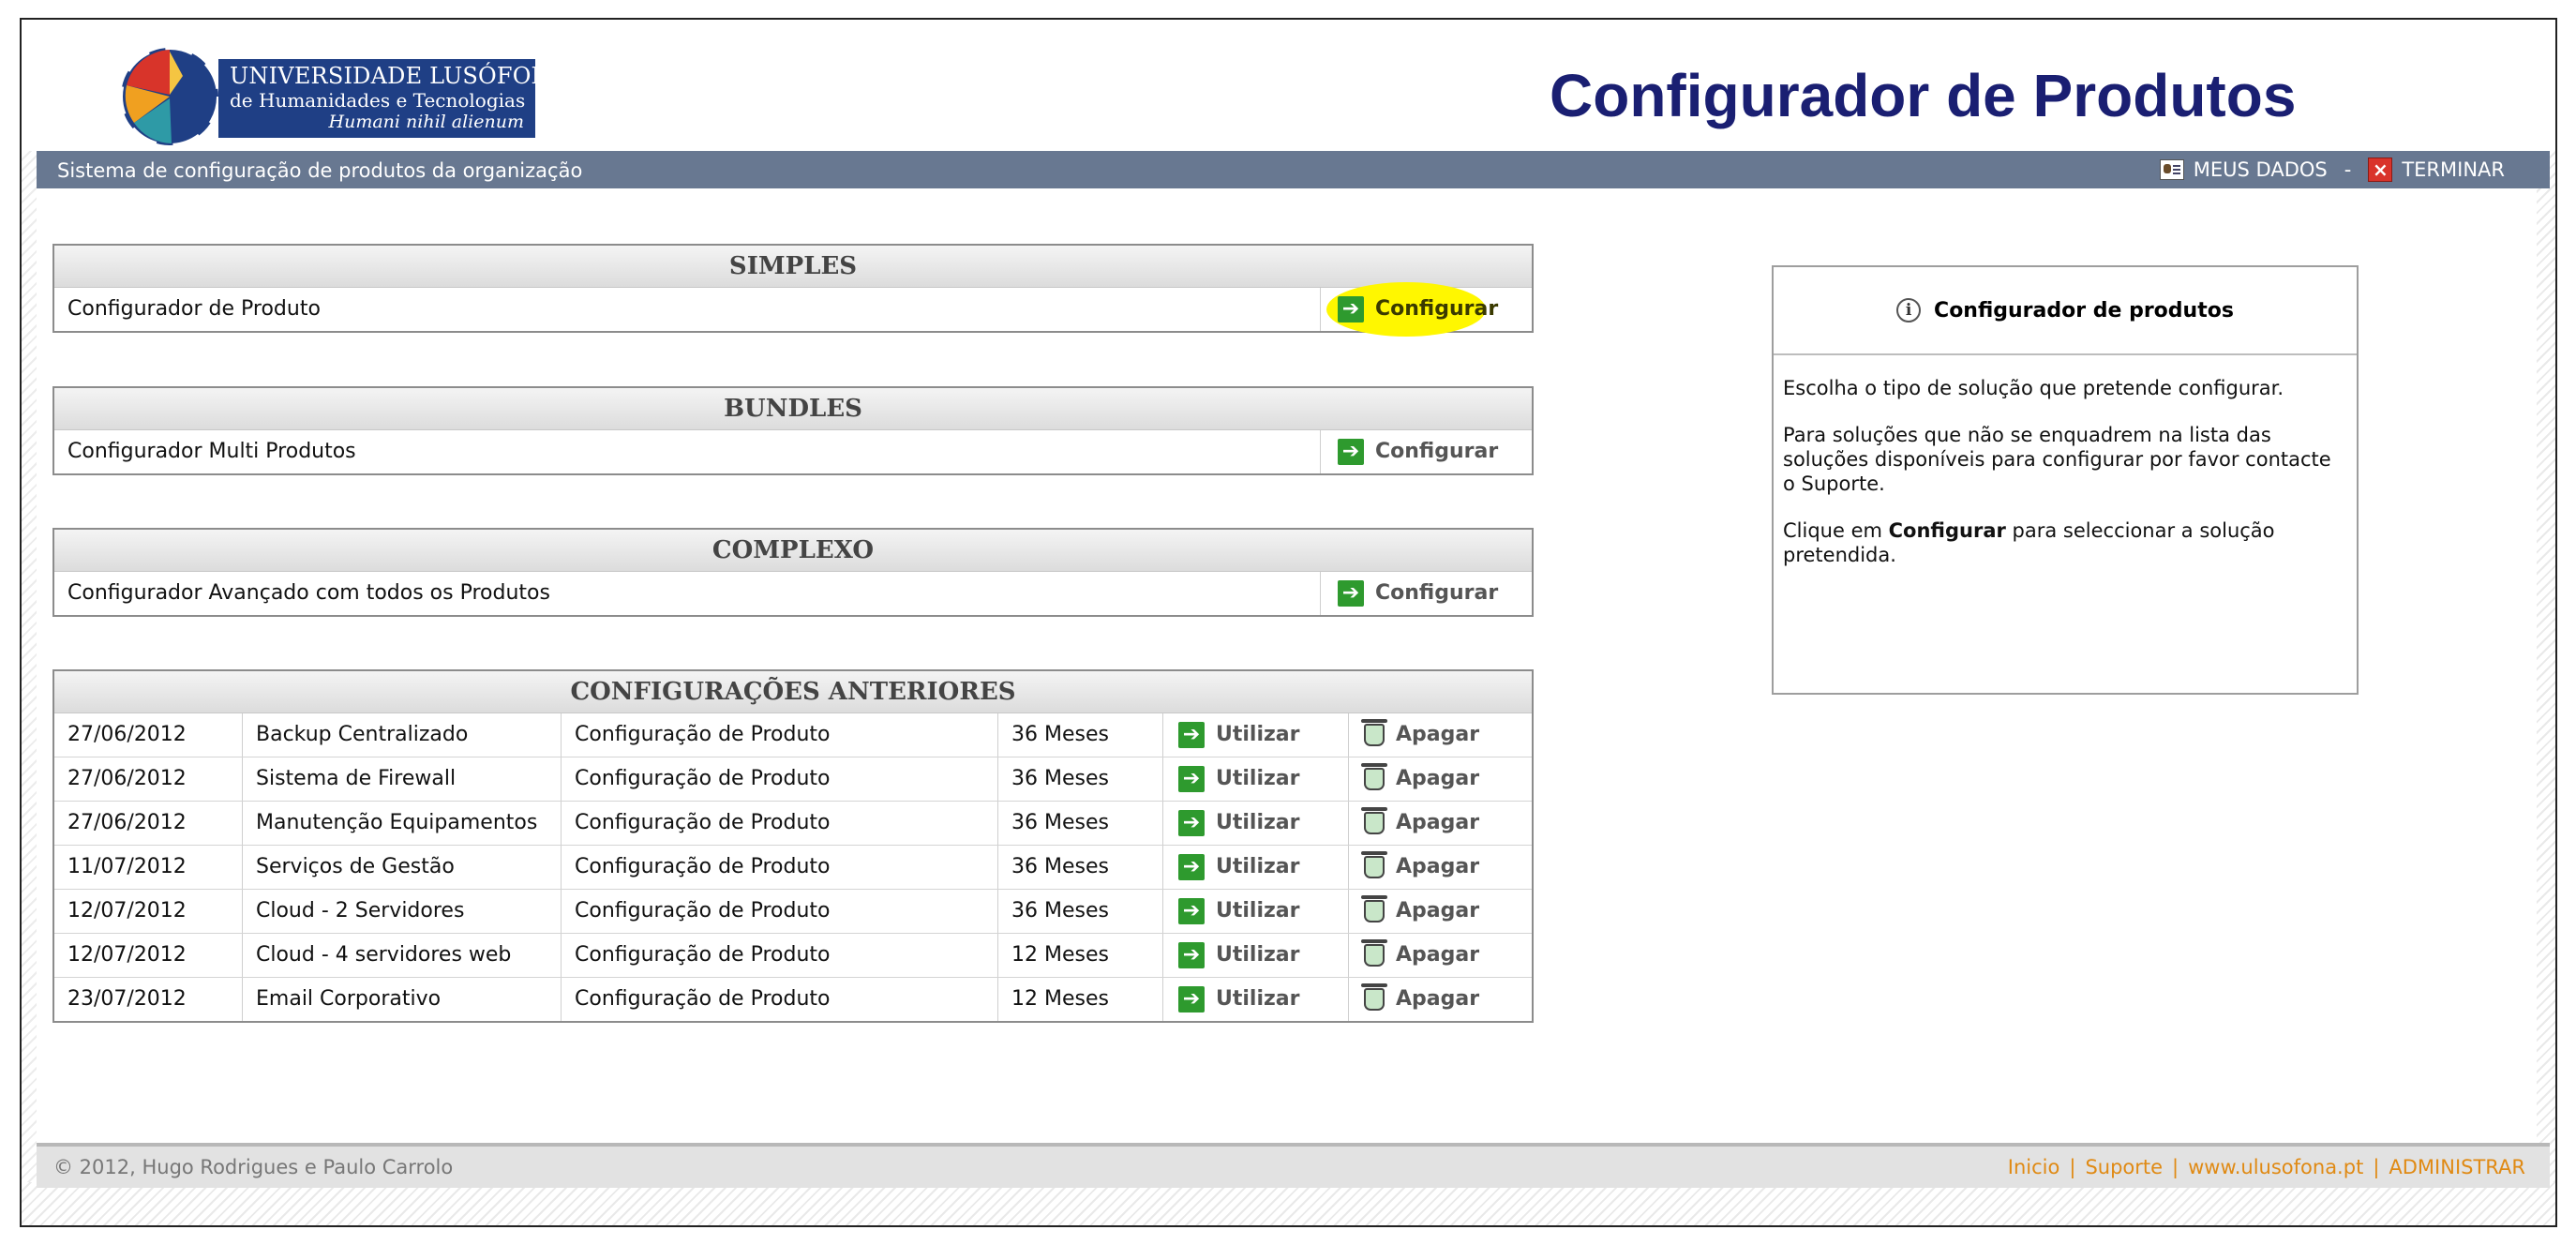 Image resolution: width=2576 pixels, height=1245 pixels. Describe the element at coordinates (127, 955) in the screenshot. I see `date-cell: 12/07/2012` at that location.